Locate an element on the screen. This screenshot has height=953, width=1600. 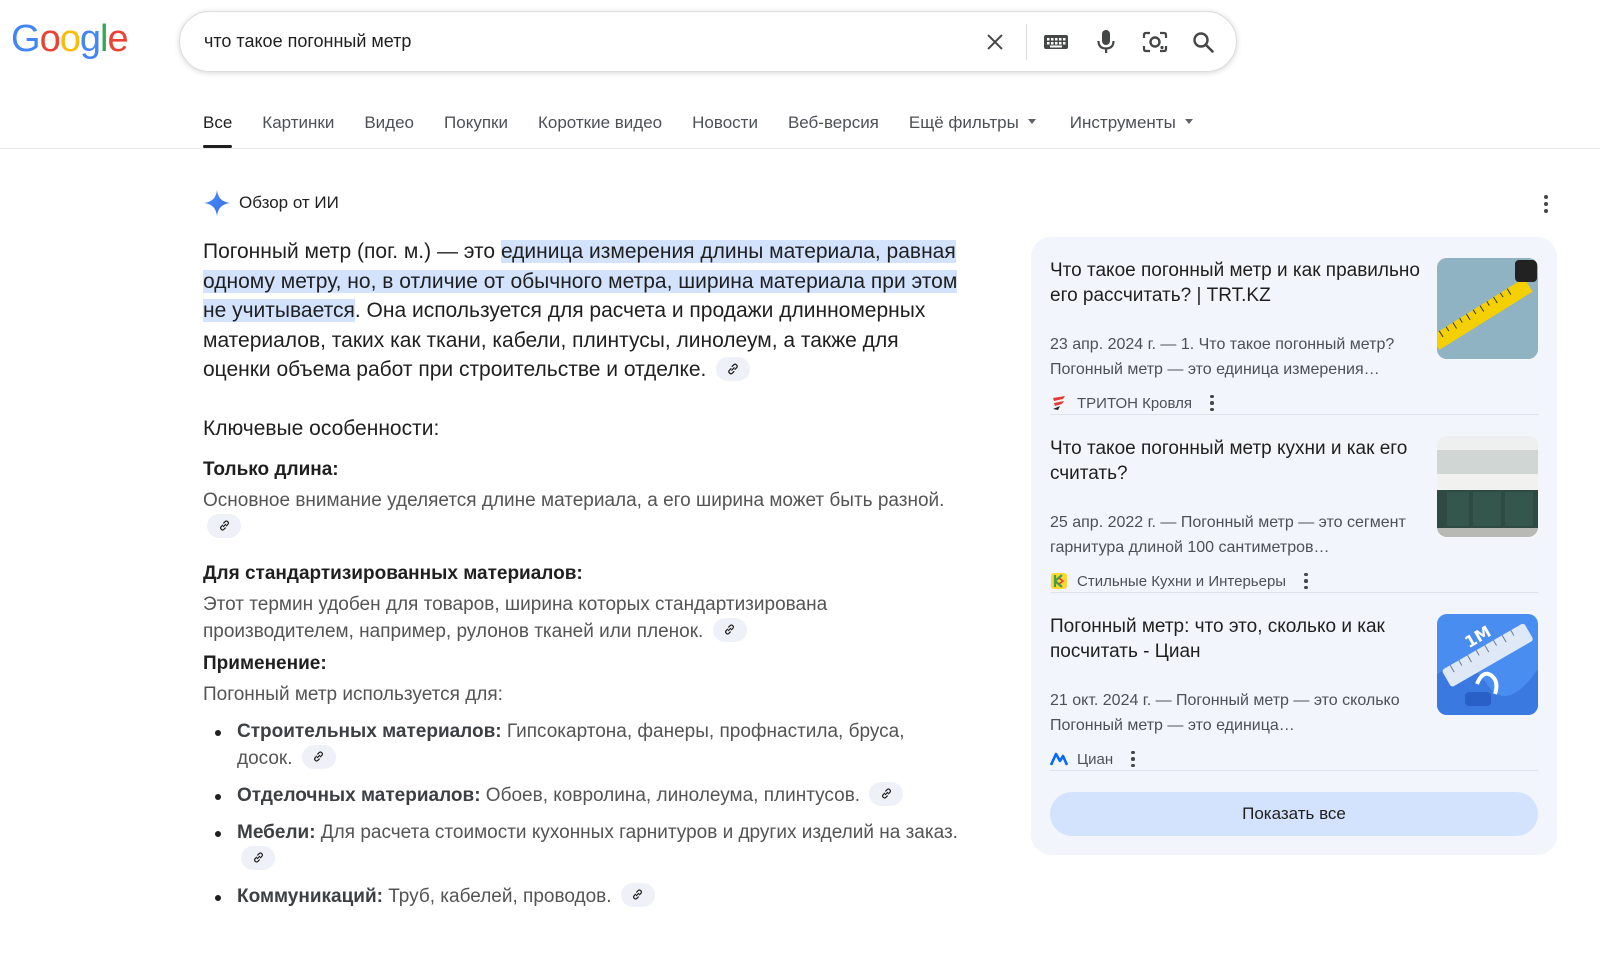
list-item: Коммуникаций: Труб, кабелей, проводов. is located at coordinates (589, 896).